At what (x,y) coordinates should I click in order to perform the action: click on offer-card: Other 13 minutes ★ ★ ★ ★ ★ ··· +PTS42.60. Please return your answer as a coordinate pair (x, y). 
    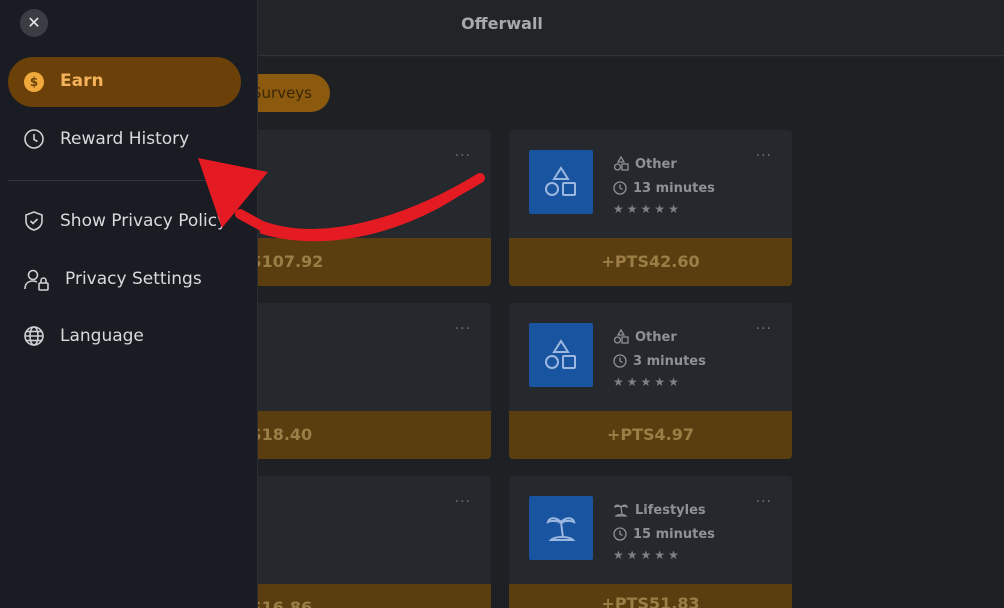
    Looking at the image, I should click on (650, 208).